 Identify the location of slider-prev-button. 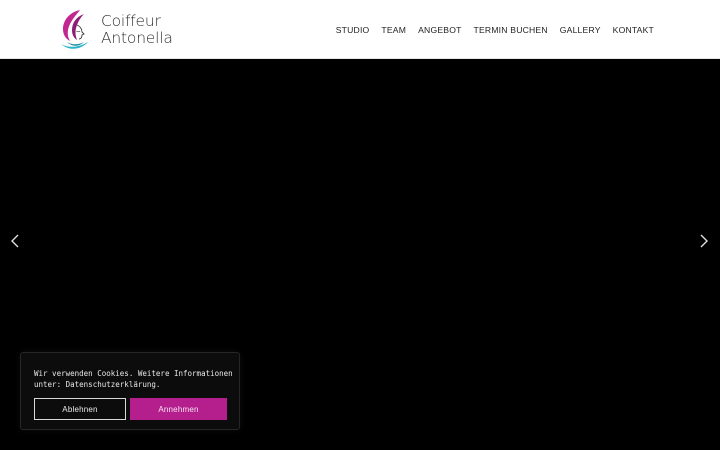
(15, 241).